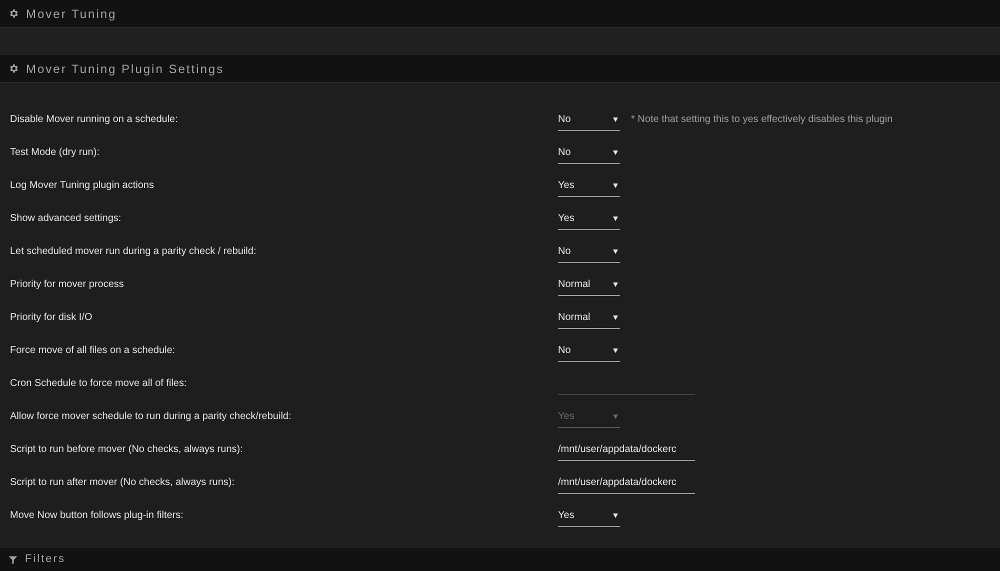  What do you see at coordinates (45, 560) in the screenshot?
I see `section-title: Filters` at bounding box center [45, 560].